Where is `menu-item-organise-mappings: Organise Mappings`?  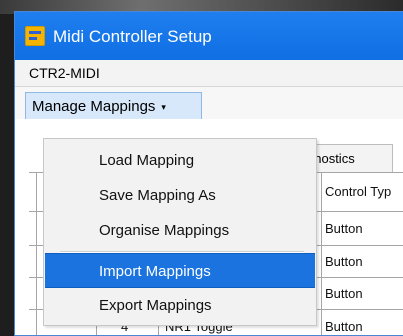
menu-item-organise-mappings: Organise Mappings is located at coordinates (180, 230).